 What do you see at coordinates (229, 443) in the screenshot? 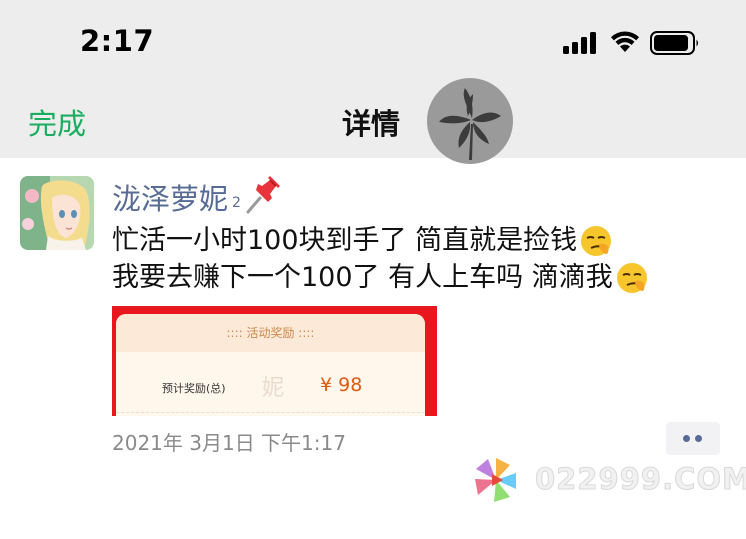
I see `post-timestamp: 2021年 3月1日 下午1:17` at bounding box center [229, 443].